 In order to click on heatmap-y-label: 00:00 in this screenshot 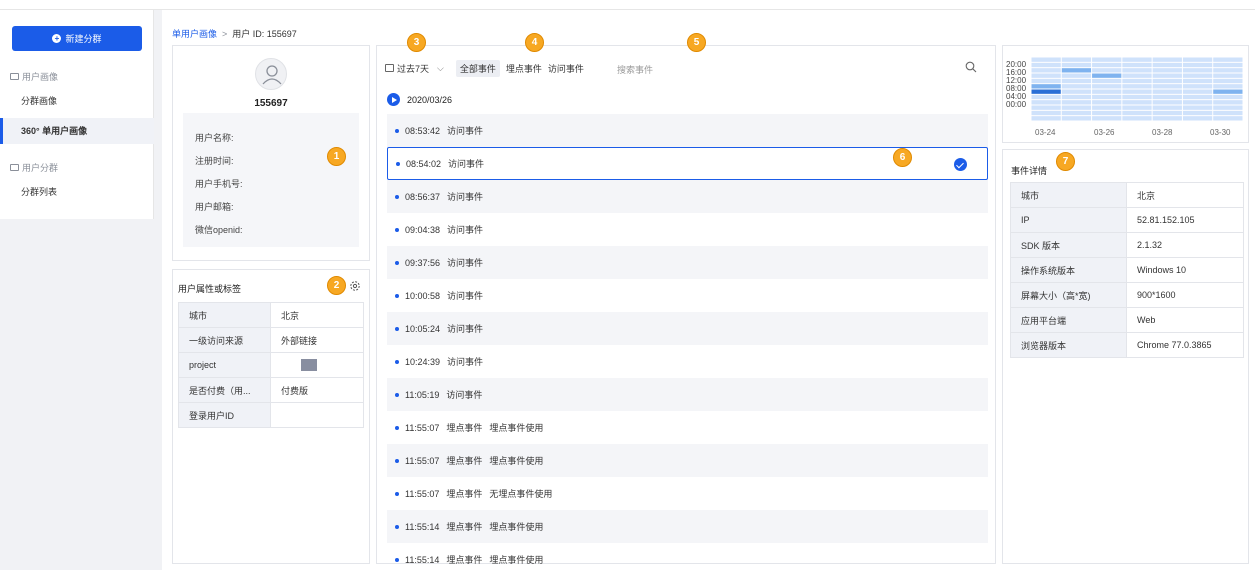, I will do `click(1016, 104)`.